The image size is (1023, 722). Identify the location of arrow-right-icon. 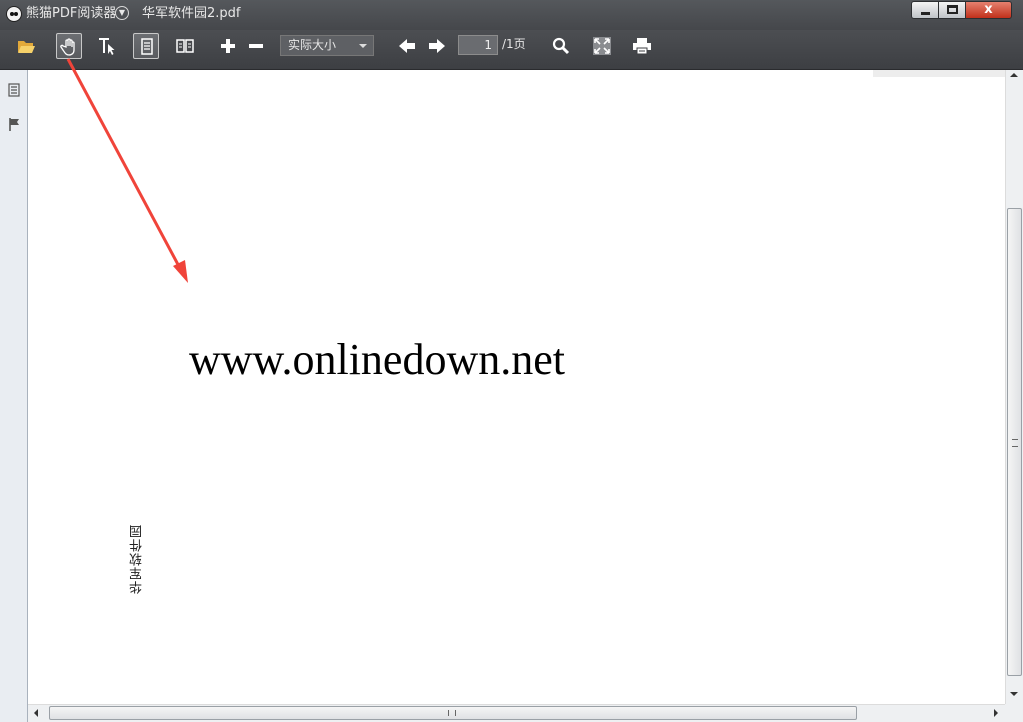
(437, 46).